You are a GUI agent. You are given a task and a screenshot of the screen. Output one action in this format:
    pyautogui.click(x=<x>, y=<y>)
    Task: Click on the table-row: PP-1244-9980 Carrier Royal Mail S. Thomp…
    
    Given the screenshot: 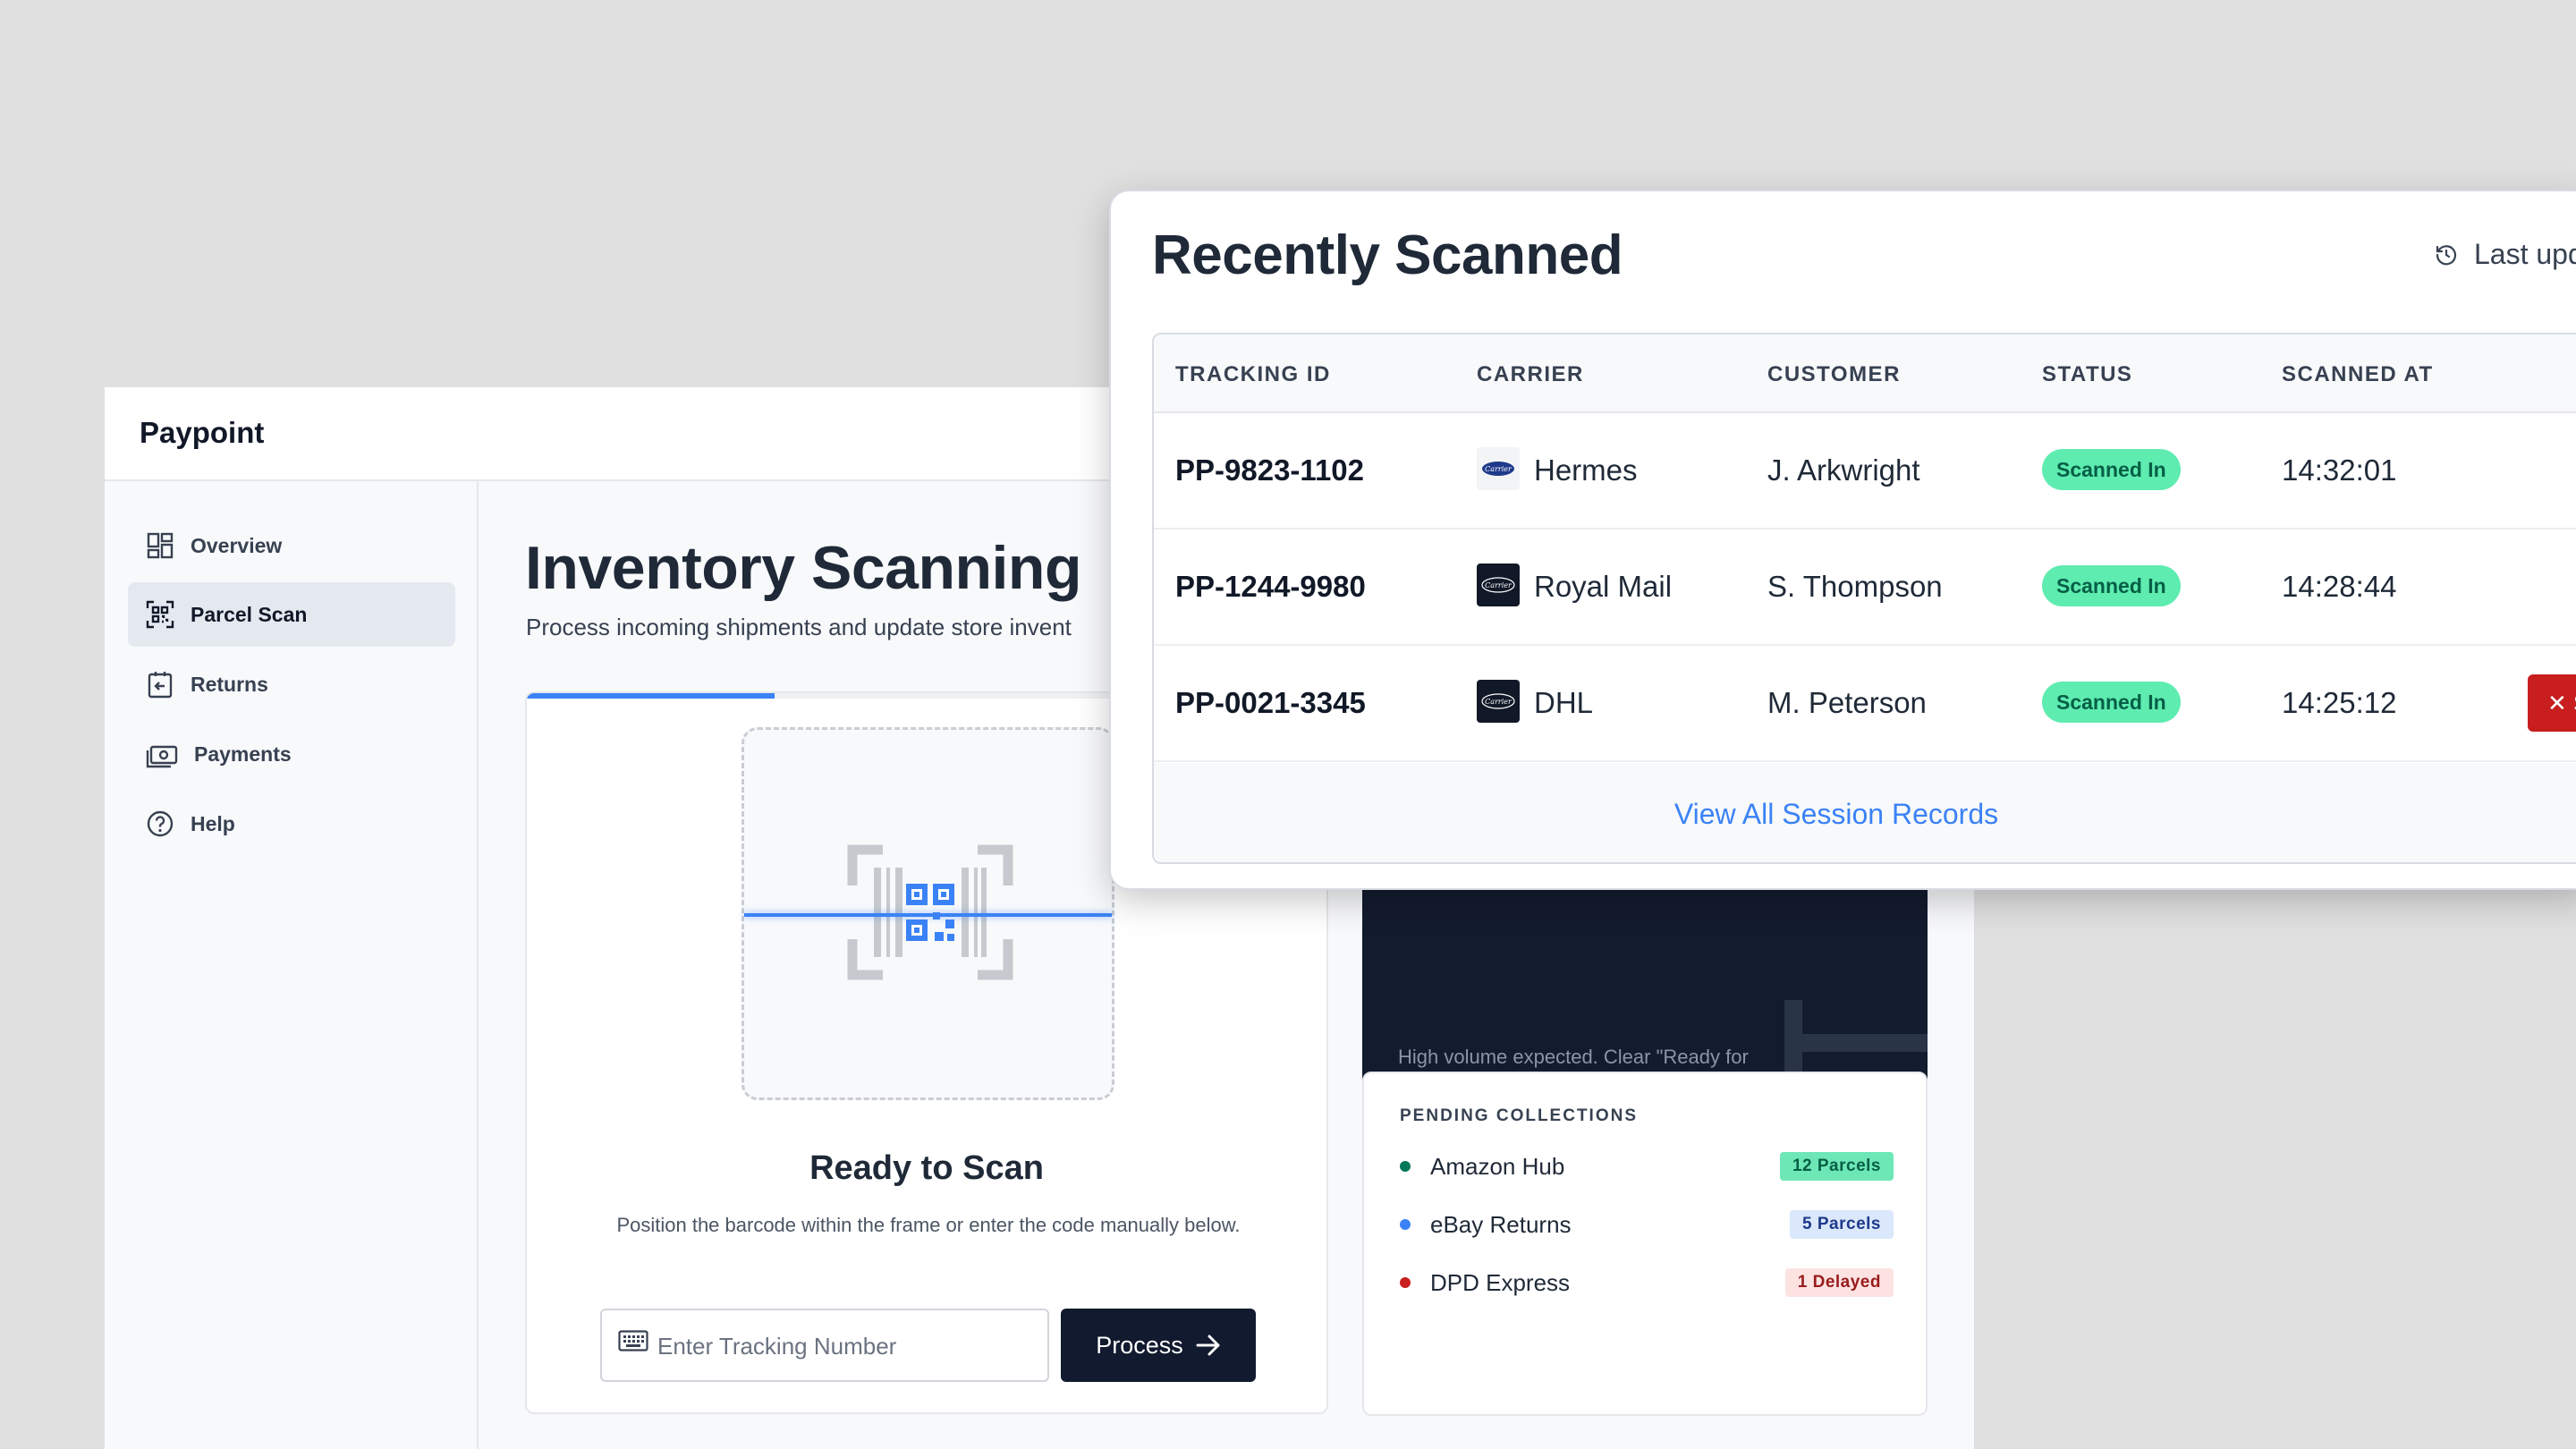 What is the action you would take?
    pyautogui.click(x=1865, y=588)
    